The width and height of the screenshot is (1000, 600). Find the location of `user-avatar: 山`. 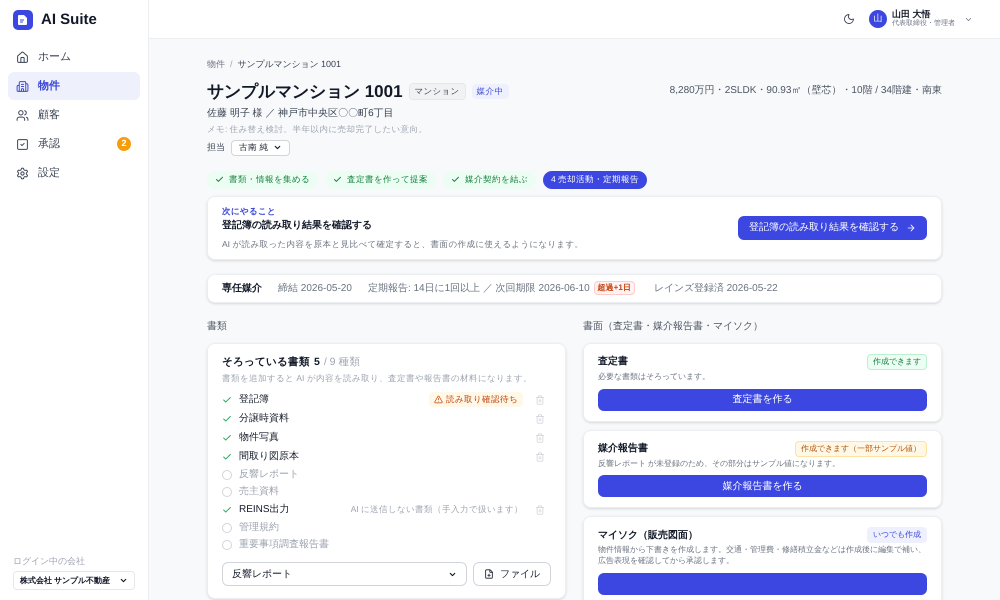

user-avatar: 山 is located at coordinates (878, 19).